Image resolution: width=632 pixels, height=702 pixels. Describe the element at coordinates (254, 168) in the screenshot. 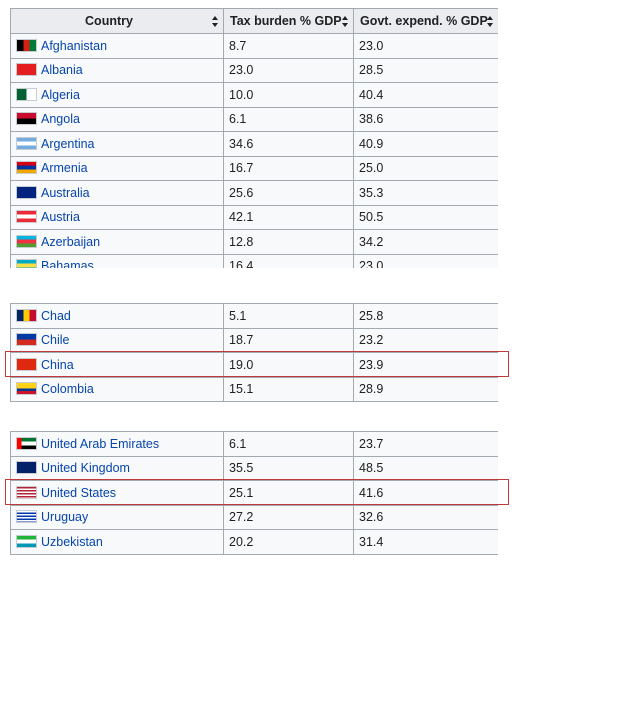

I see `table-row: Armenia 16.7 25.0` at that location.